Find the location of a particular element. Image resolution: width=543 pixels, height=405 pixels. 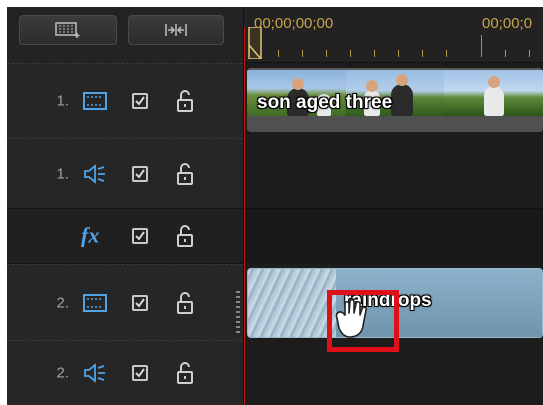

track-header-video-1: 1. is located at coordinates (125, 100).